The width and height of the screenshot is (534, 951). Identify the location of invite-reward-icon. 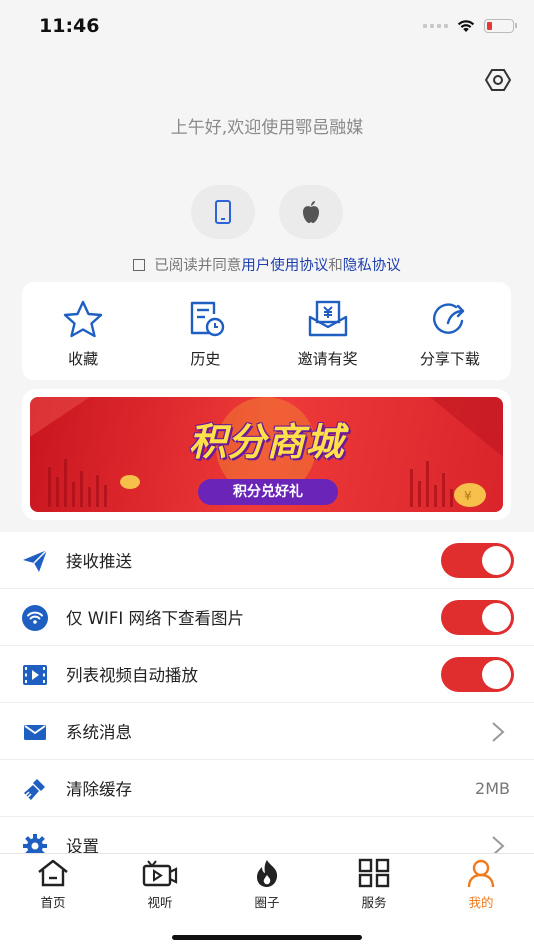
(328, 319).